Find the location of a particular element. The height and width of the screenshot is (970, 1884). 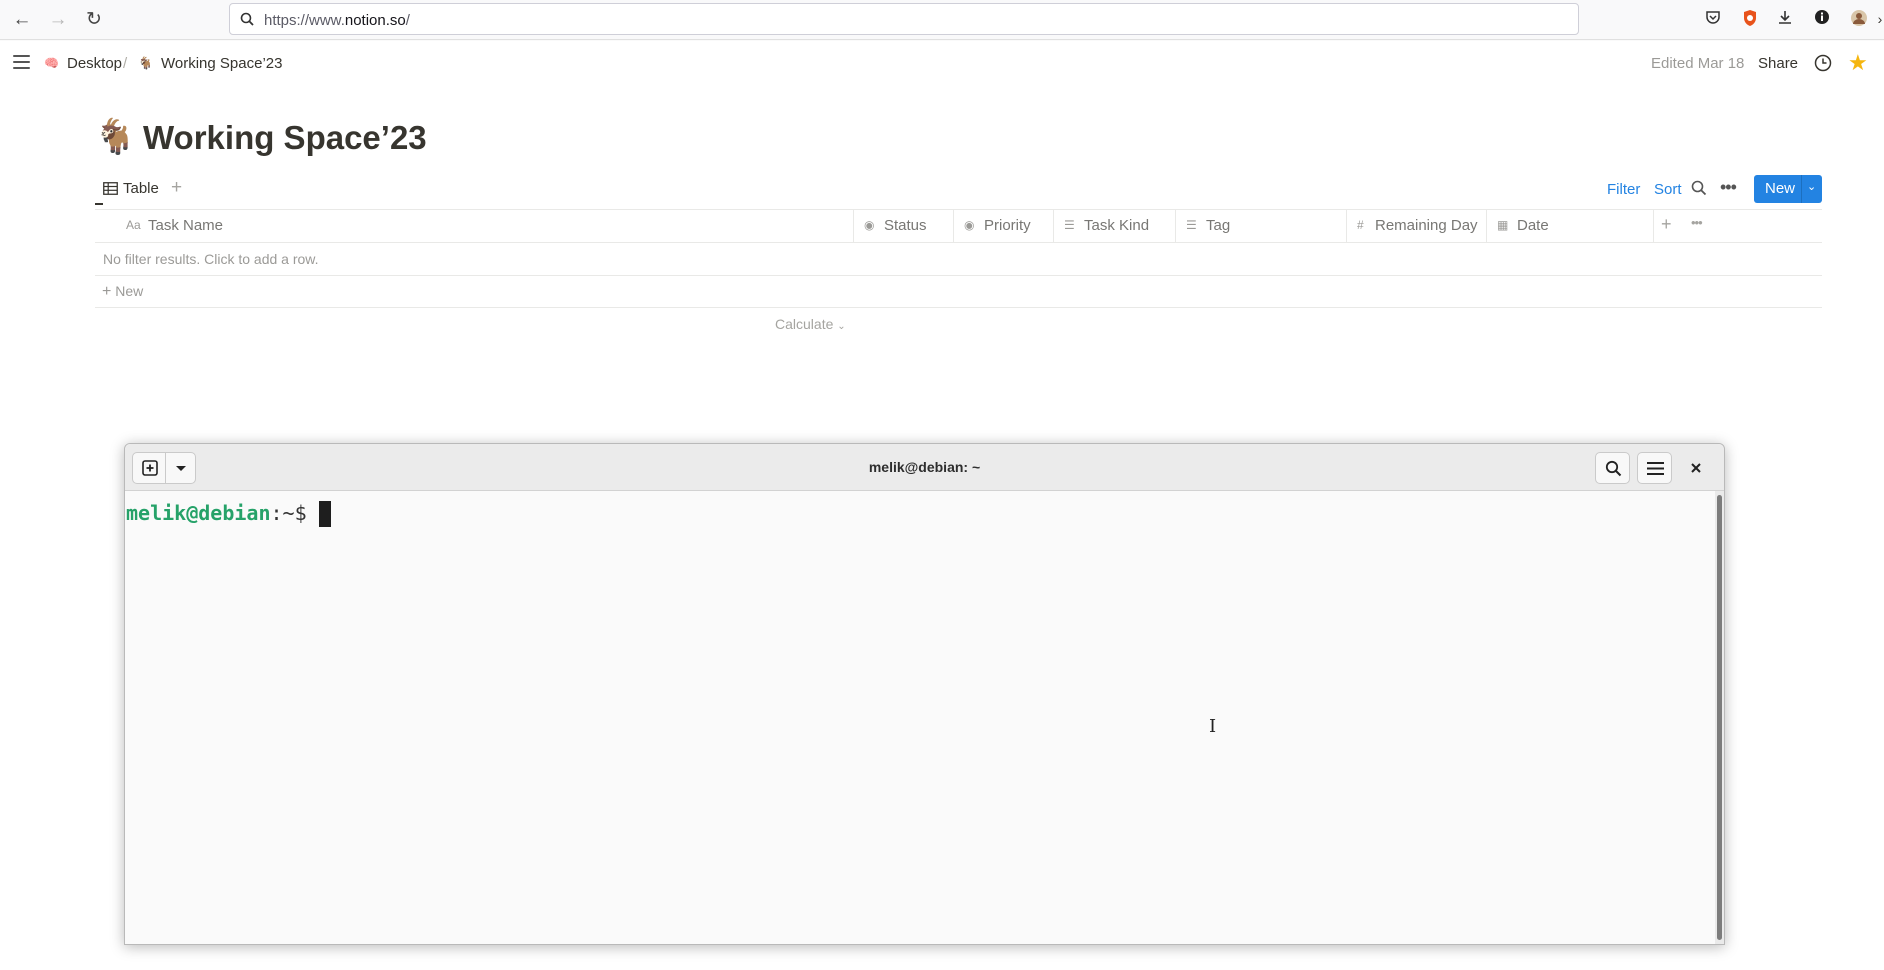

sort-button: Sort is located at coordinates (1668, 189).